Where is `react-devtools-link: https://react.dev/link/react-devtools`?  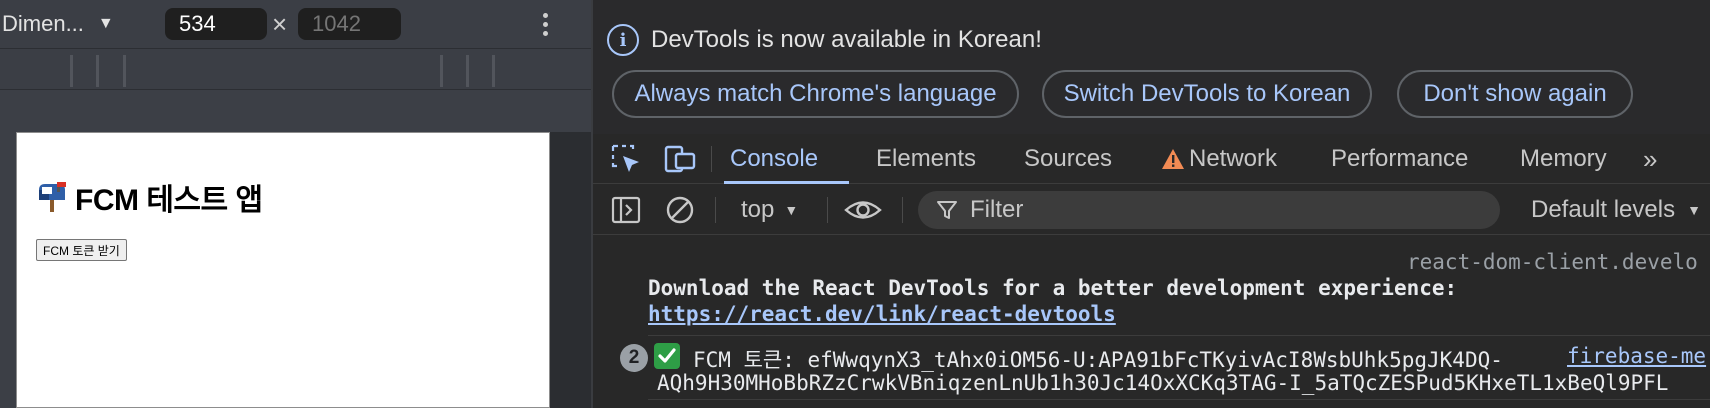 react-devtools-link: https://react.dev/link/react-devtools is located at coordinates (882, 314).